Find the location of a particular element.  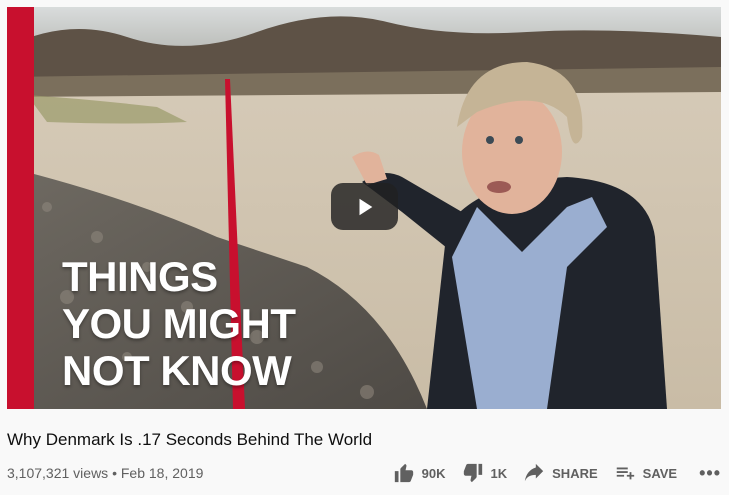

save-button: SAVE is located at coordinates (645, 473).